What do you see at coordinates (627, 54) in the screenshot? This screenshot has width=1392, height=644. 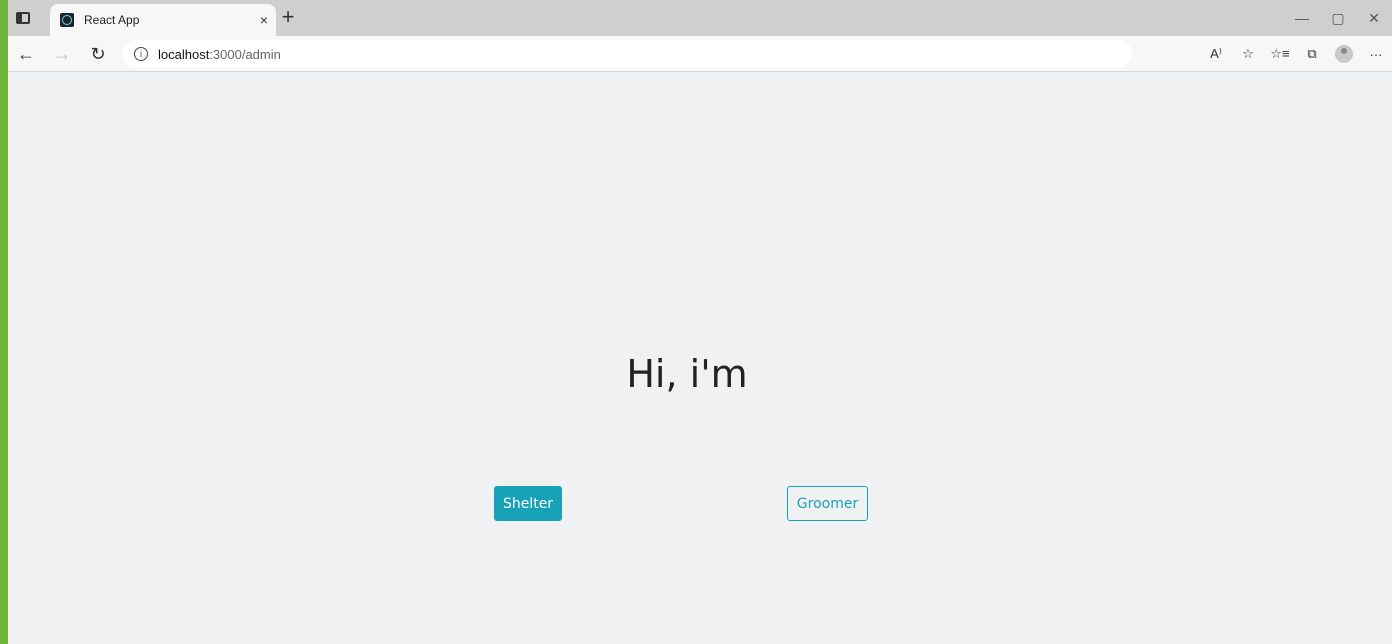 I see `address-bar: i localhost :3000/admin` at bounding box center [627, 54].